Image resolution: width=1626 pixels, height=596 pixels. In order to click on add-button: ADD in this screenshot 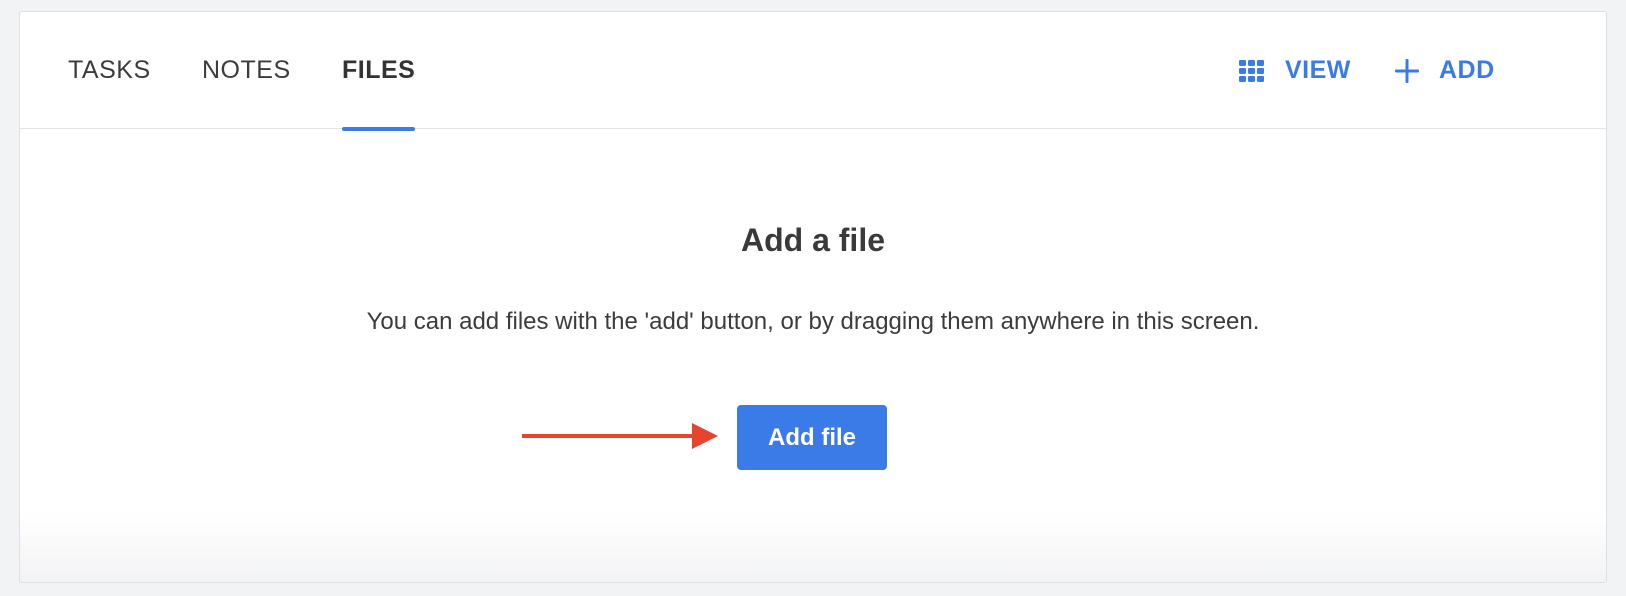, I will do `click(1445, 70)`.